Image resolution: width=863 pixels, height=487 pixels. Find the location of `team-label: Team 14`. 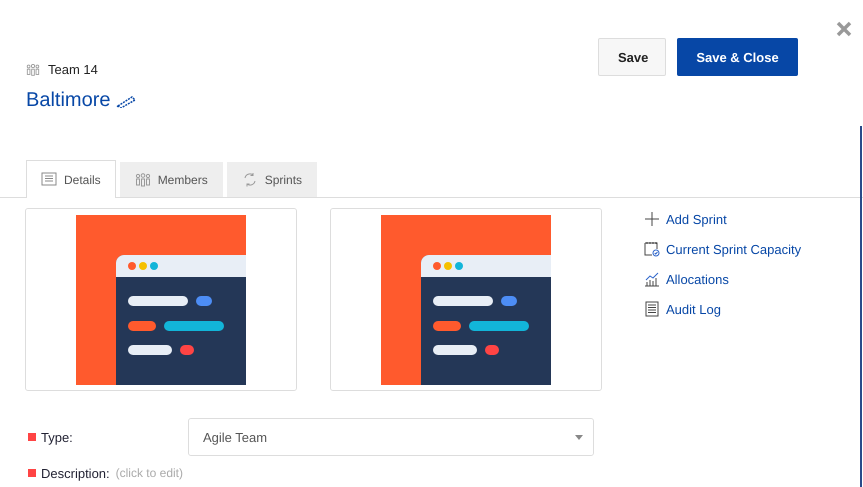

team-label: Team 14 is located at coordinates (73, 69).